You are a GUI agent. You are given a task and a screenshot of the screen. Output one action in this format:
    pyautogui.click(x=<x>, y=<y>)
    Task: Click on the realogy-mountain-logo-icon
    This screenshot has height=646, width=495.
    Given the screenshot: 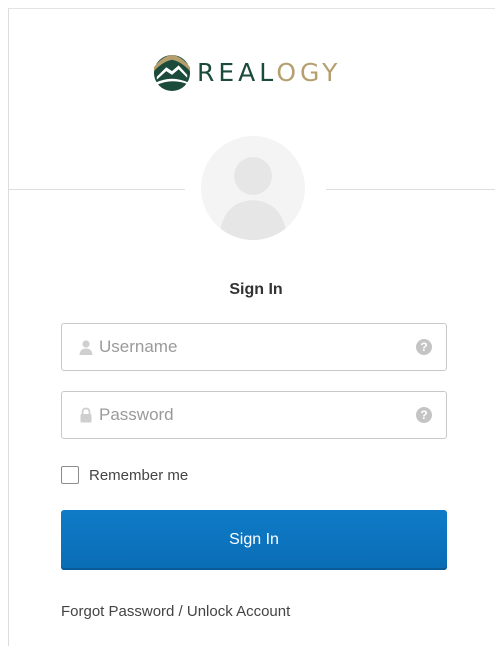 What is the action you would take?
    pyautogui.click(x=172, y=73)
    